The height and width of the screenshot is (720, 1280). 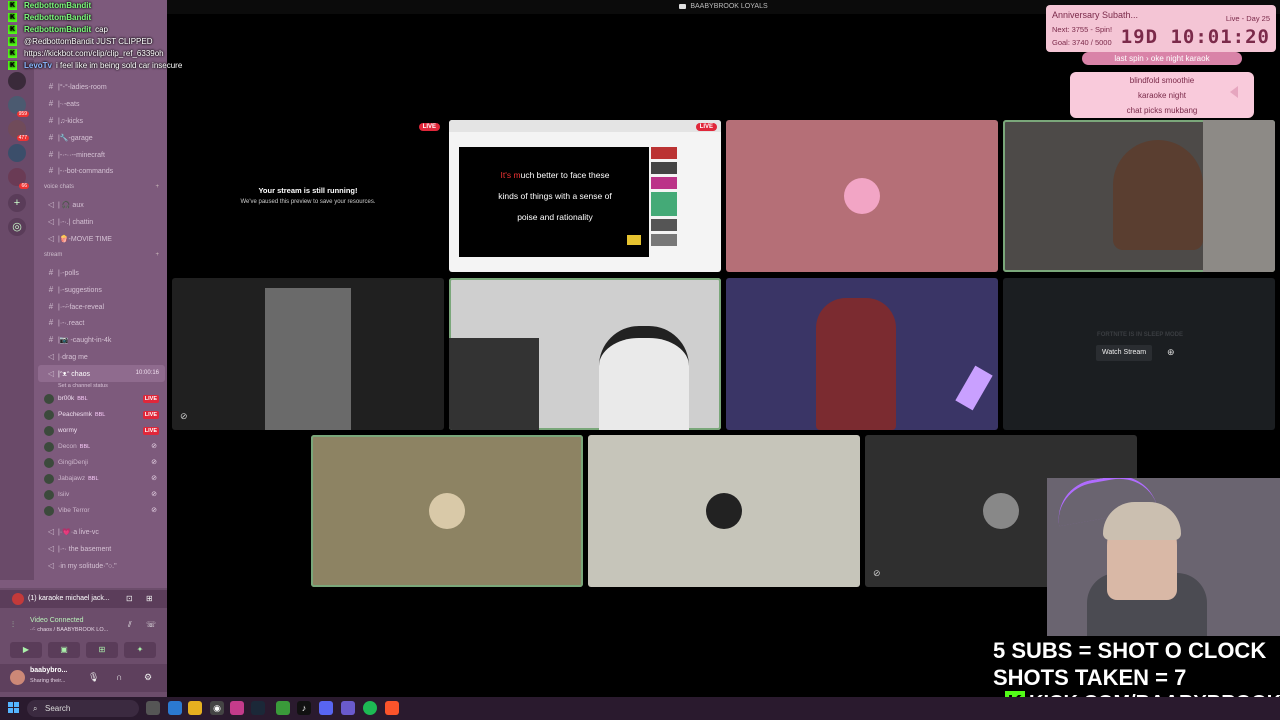 I want to click on member-name: Vibe Terror, so click(x=74, y=511).